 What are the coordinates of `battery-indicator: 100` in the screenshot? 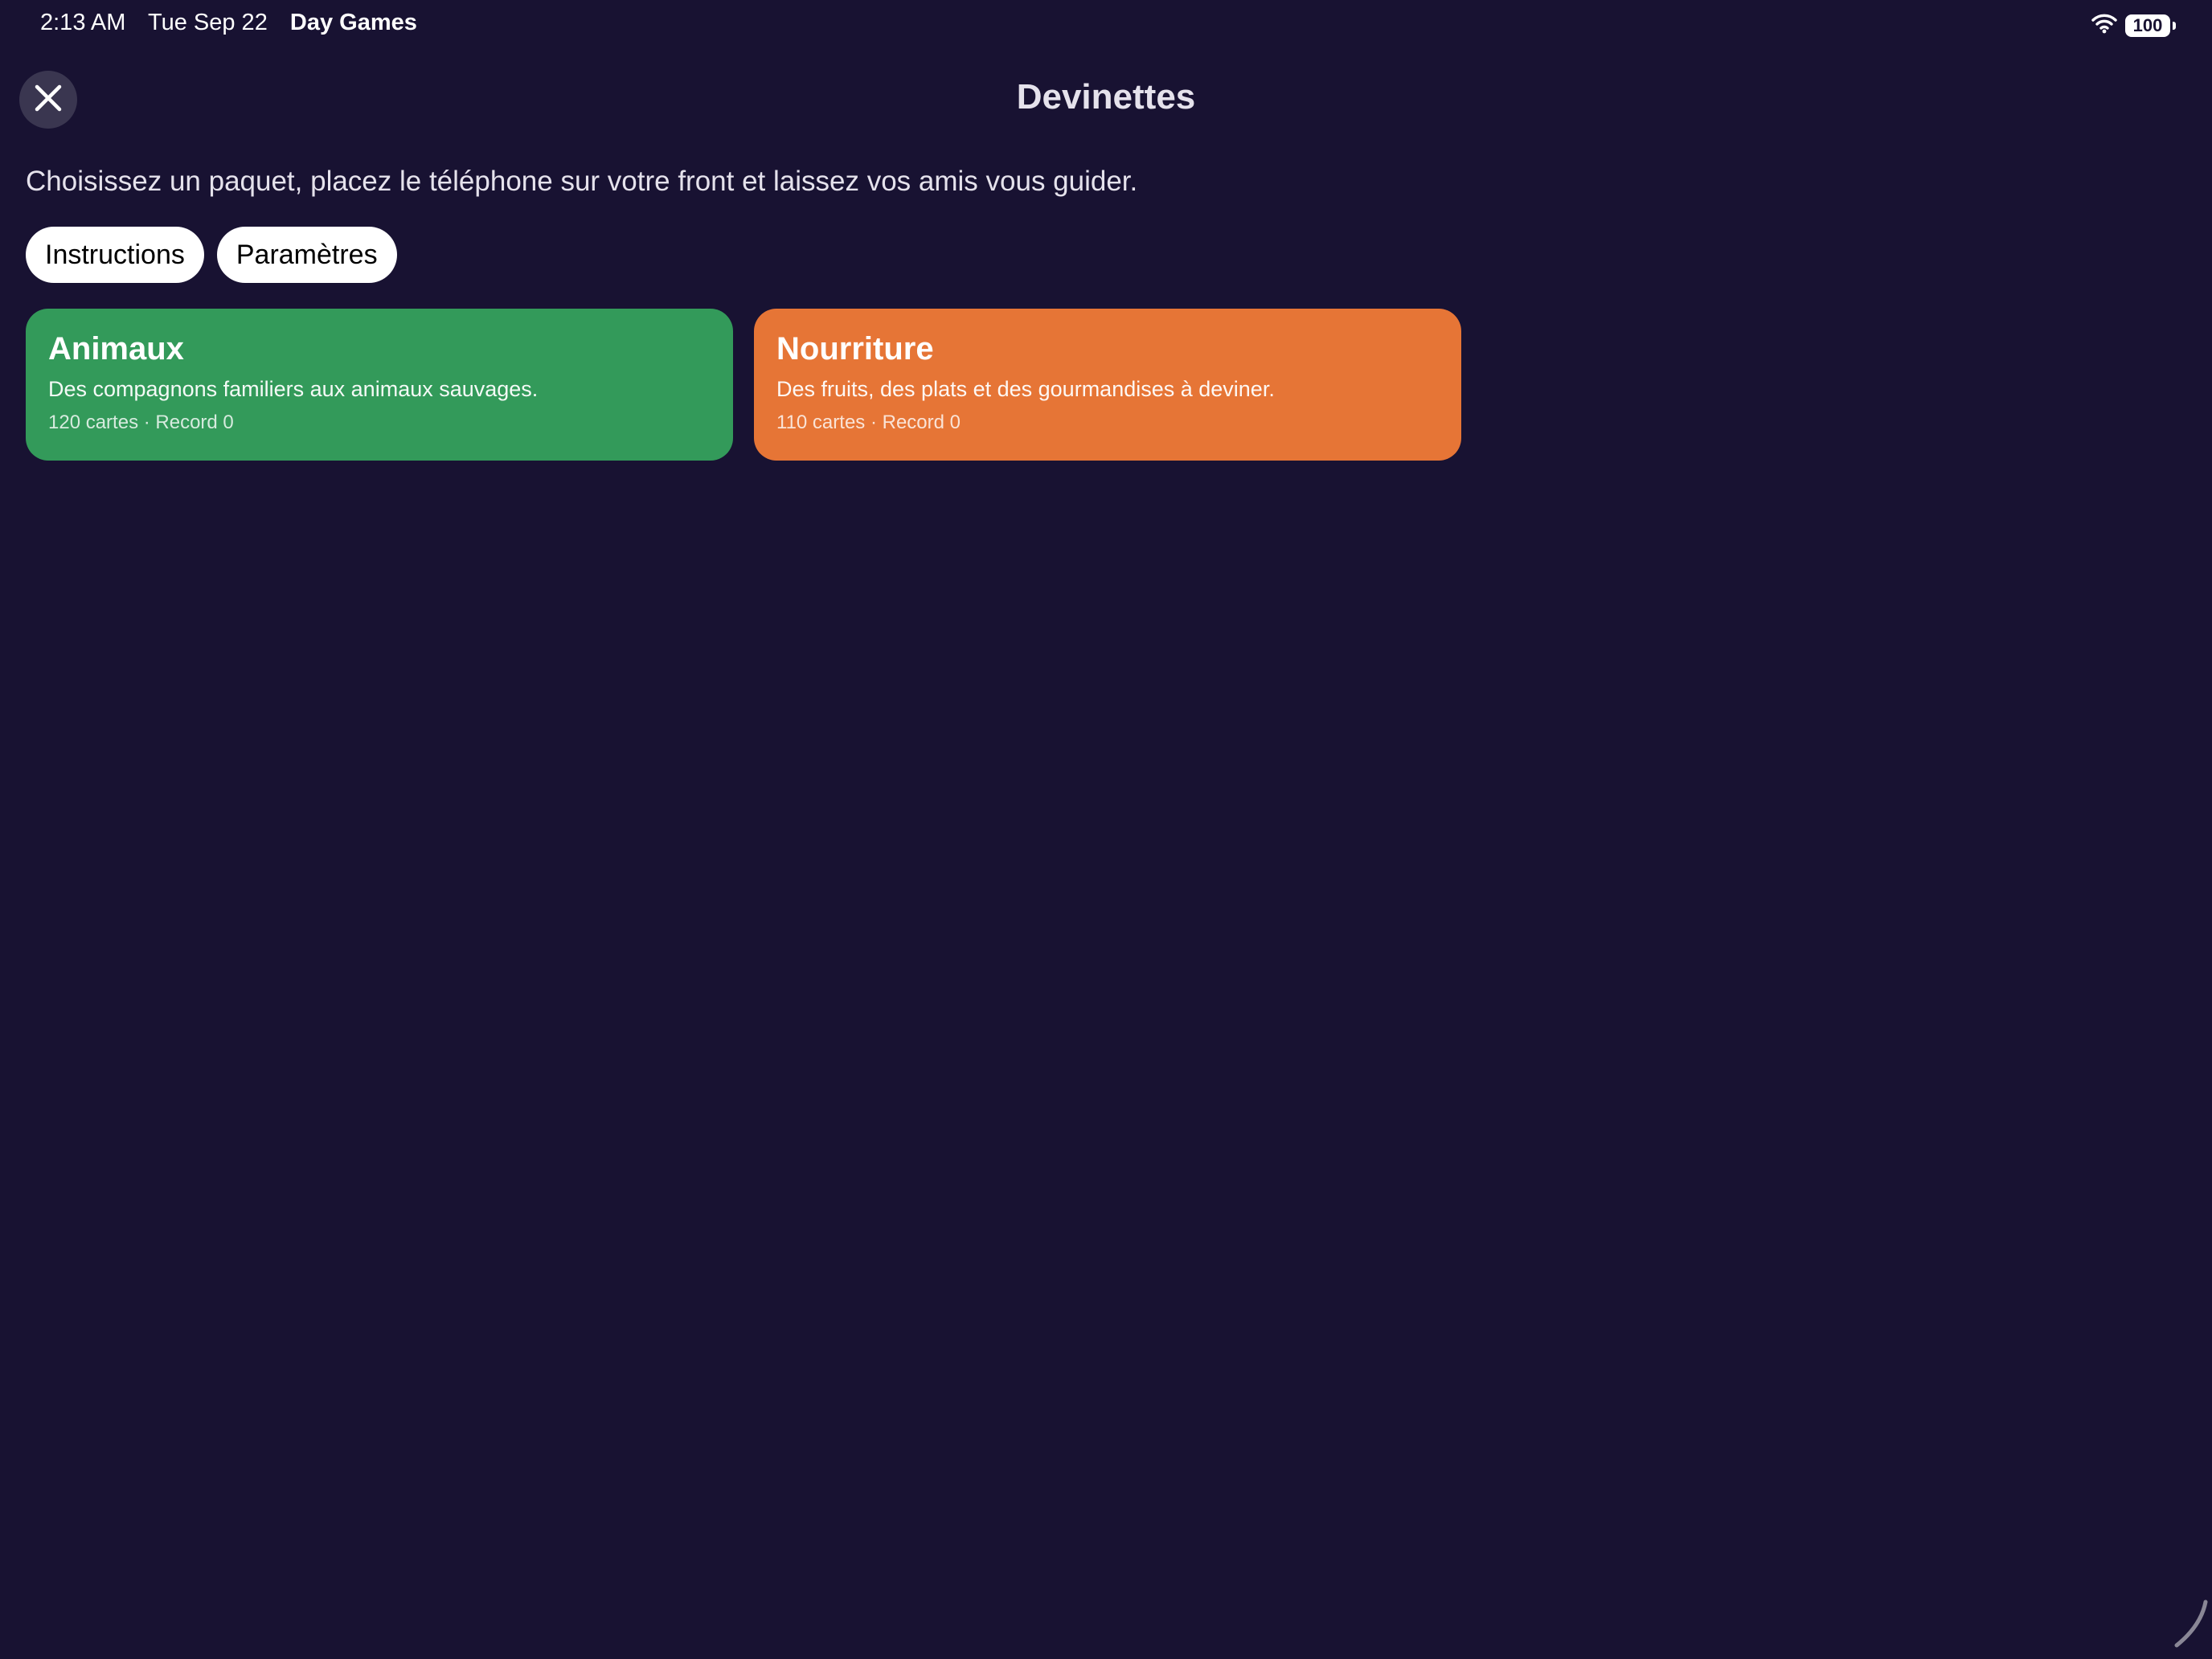 It's located at (2150, 25).